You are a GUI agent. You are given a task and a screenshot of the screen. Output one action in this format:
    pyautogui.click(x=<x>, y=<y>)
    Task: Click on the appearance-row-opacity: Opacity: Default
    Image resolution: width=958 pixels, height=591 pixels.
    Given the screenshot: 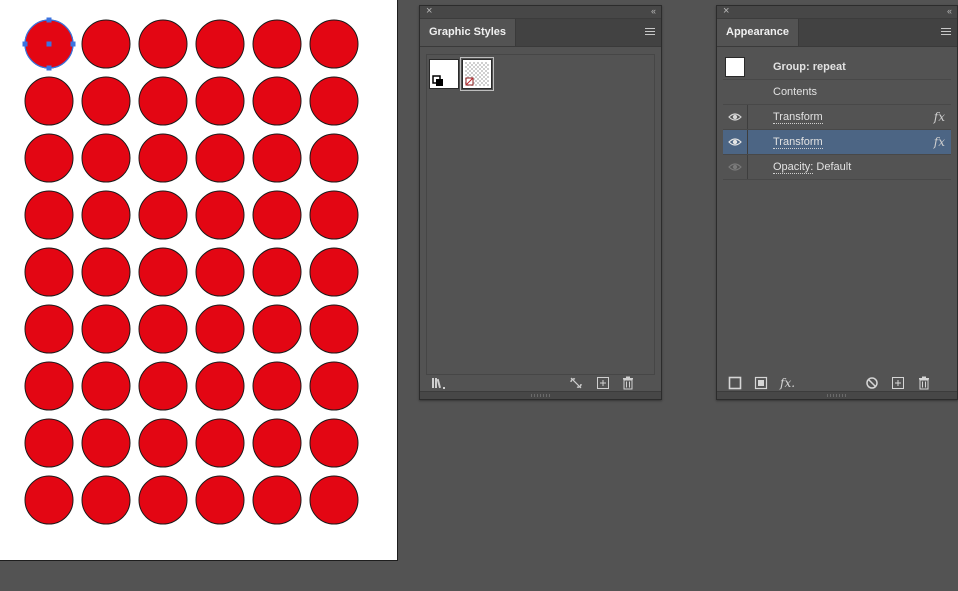 What is the action you would take?
    pyautogui.click(x=837, y=167)
    